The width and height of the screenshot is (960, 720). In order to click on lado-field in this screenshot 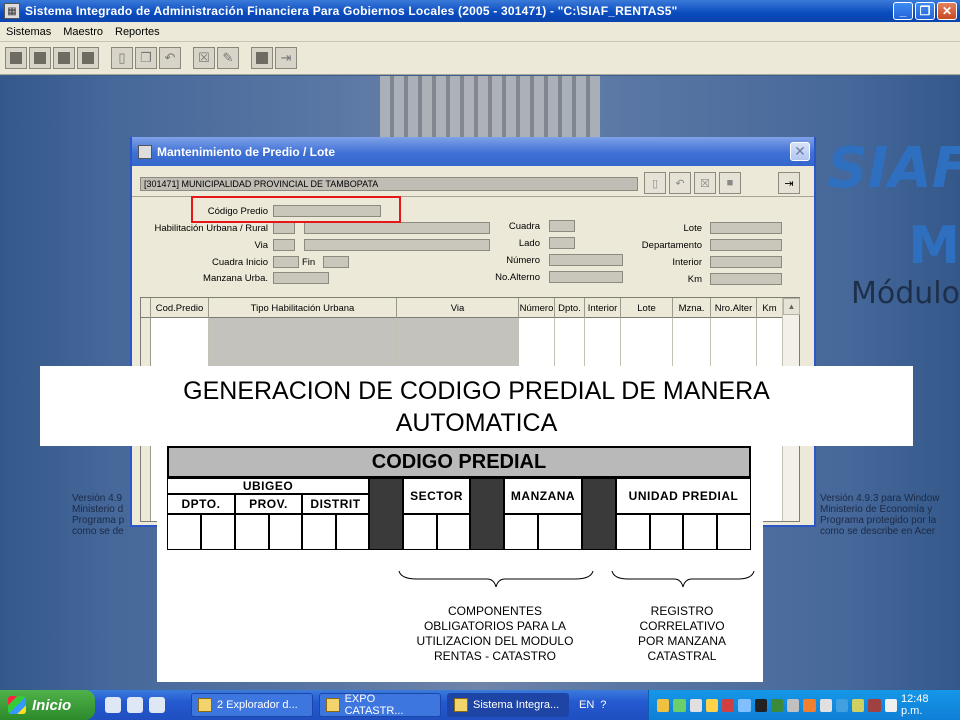, I will do `click(562, 243)`.